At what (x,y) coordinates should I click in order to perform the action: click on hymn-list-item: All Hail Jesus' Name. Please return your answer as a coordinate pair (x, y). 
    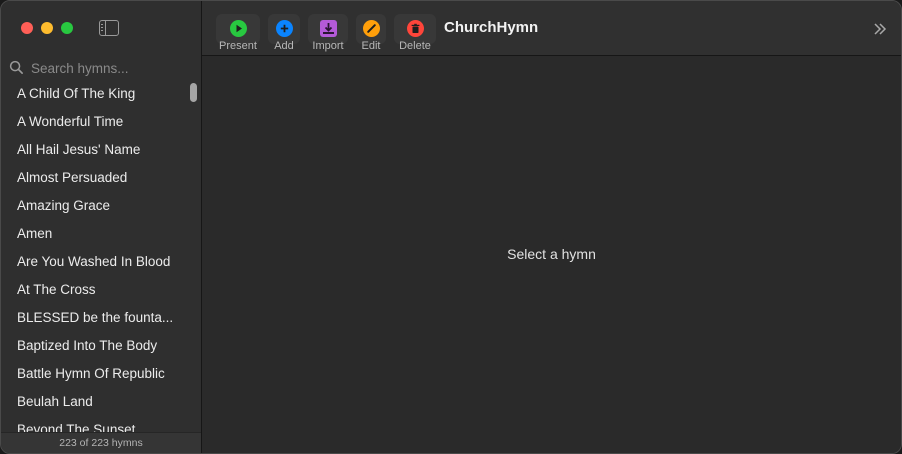
    Looking at the image, I should click on (101, 150).